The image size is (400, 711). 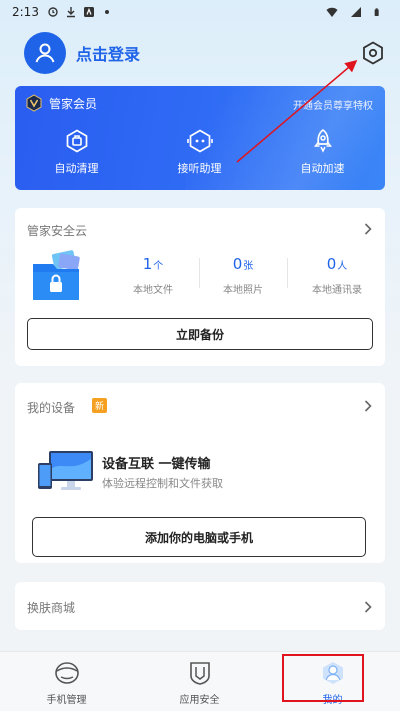 I want to click on signal-icon, so click(x=356, y=12).